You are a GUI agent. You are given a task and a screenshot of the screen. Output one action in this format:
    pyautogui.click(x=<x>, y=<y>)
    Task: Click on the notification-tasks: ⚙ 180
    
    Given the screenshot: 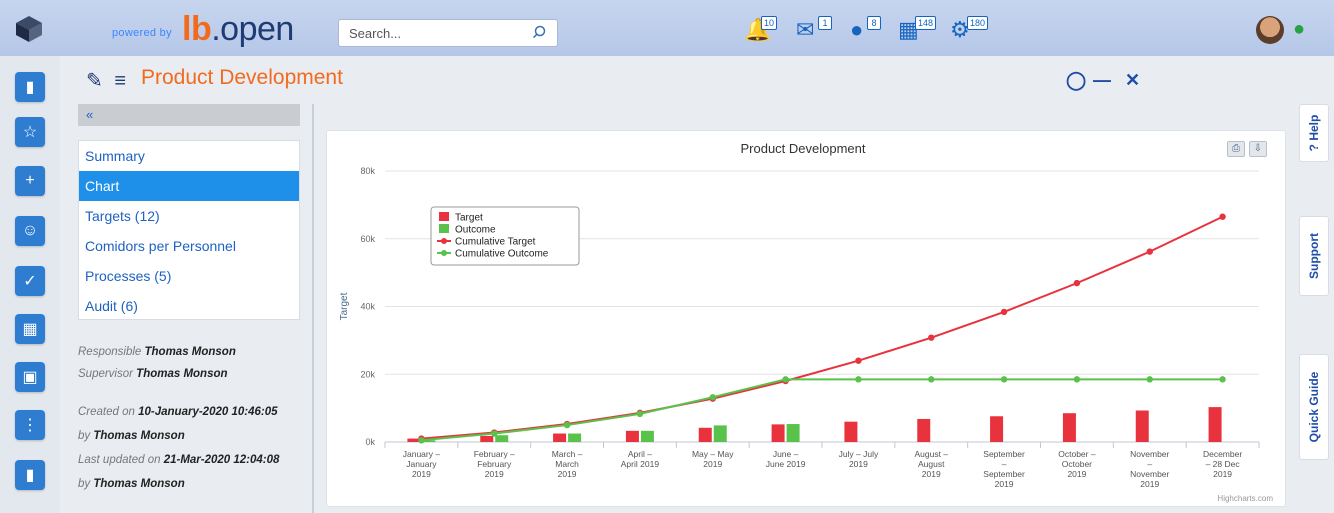 What is the action you would take?
    pyautogui.click(x=969, y=30)
    